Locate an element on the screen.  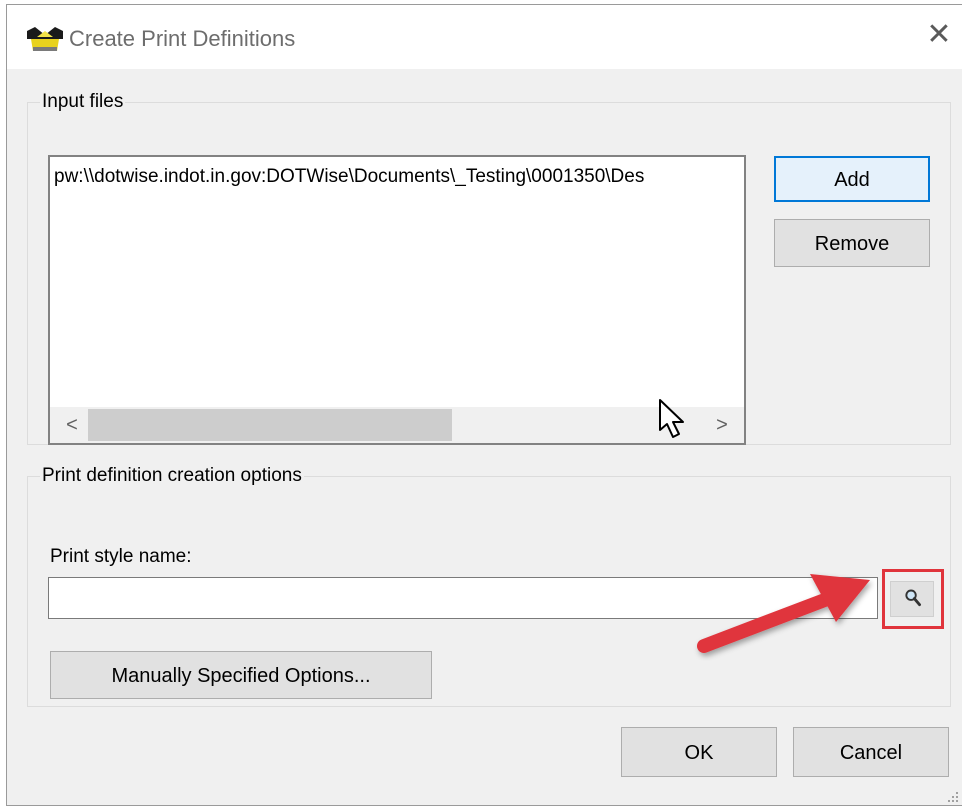
horizontal-scrollbar: < > is located at coordinates (397, 425).